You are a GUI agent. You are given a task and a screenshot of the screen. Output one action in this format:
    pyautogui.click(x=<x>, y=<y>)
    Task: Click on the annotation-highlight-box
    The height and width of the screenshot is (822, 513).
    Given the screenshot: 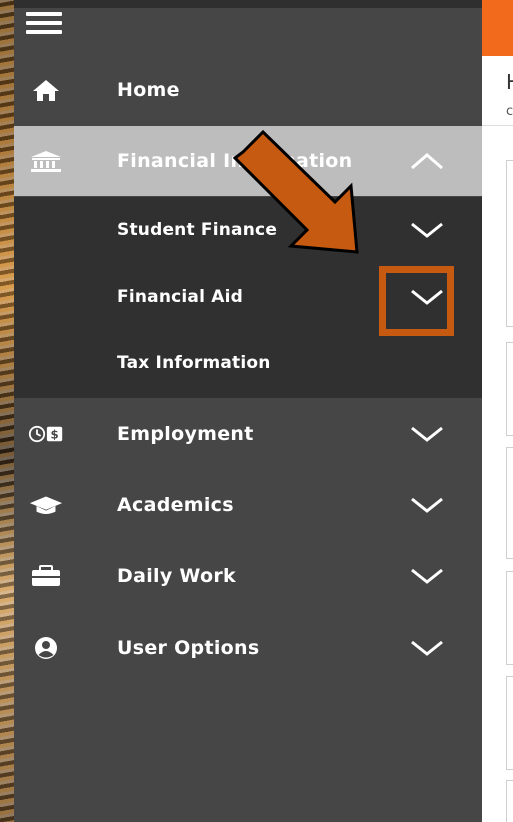 What is the action you would take?
    pyautogui.click(x=416, y=301)
    